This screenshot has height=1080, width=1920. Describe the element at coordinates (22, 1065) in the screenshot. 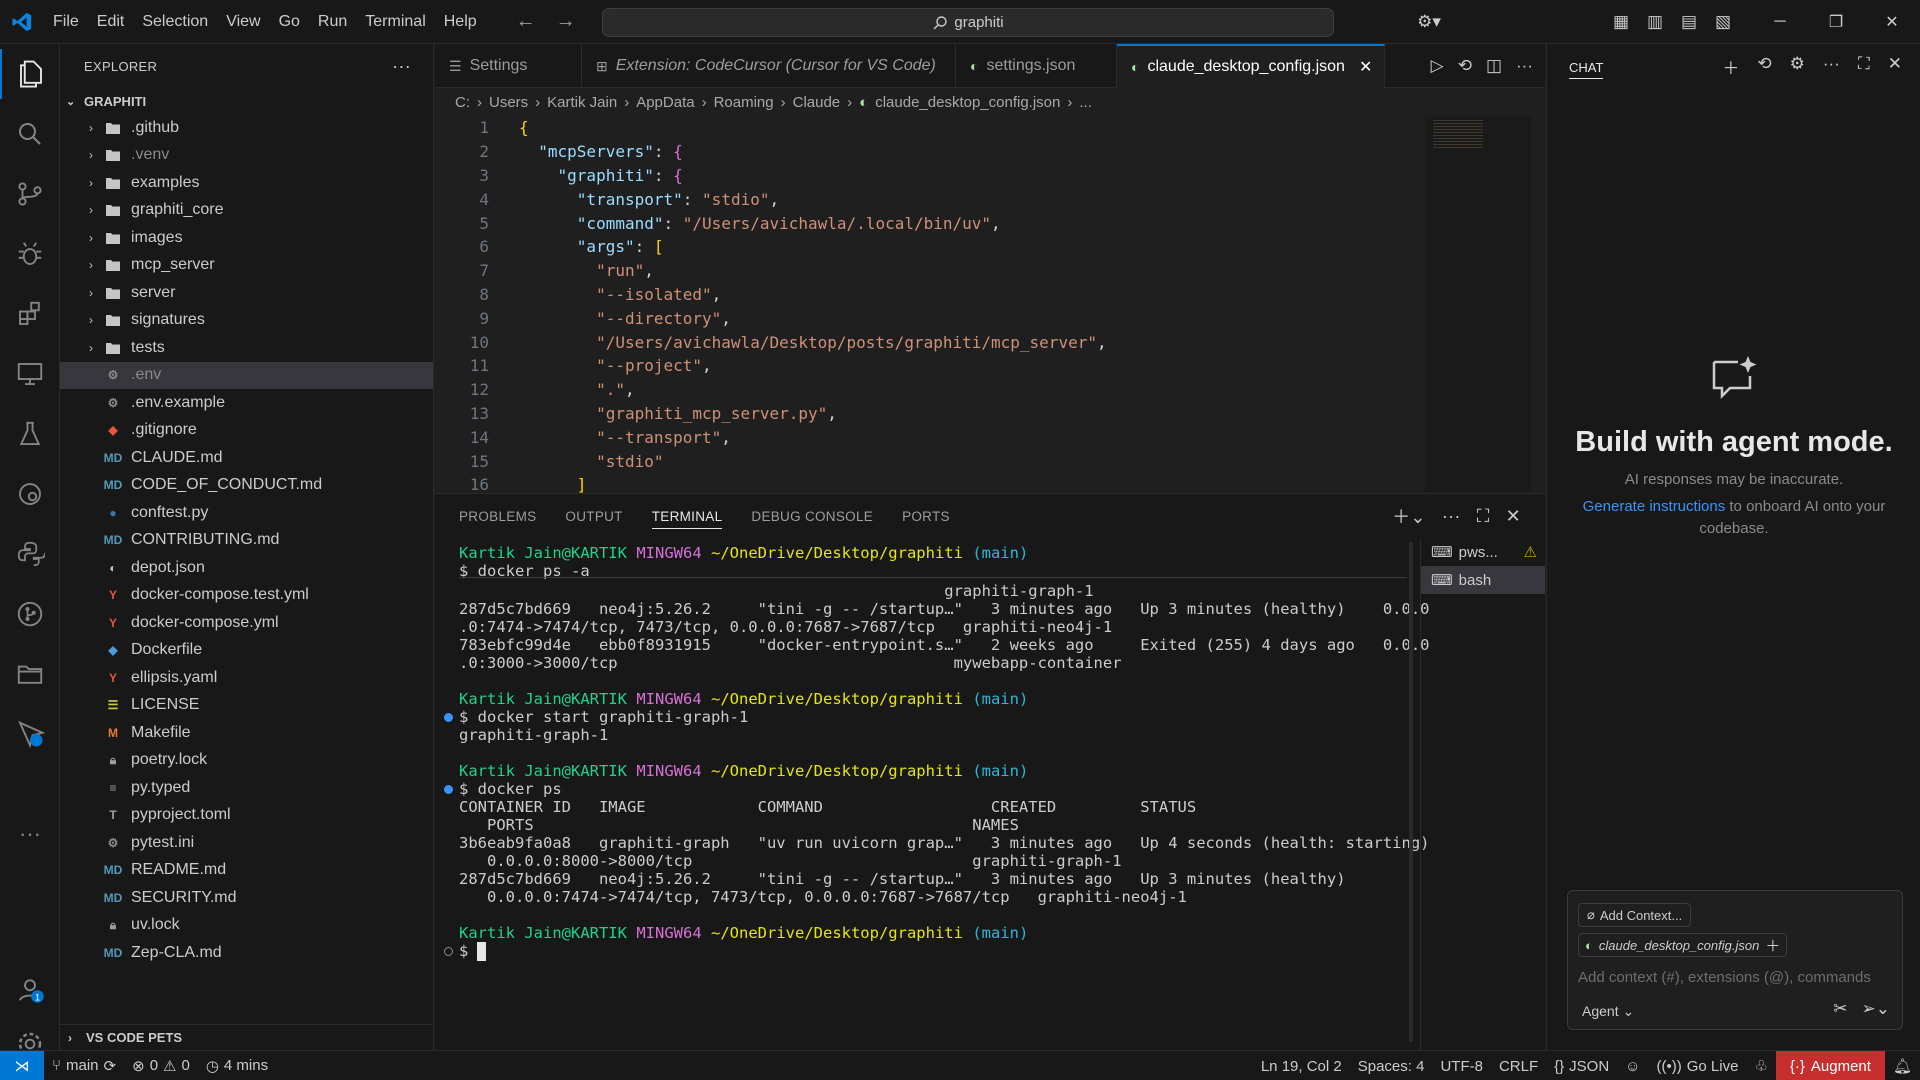

I see `remote-indicator-icon: ⋊` at that location.